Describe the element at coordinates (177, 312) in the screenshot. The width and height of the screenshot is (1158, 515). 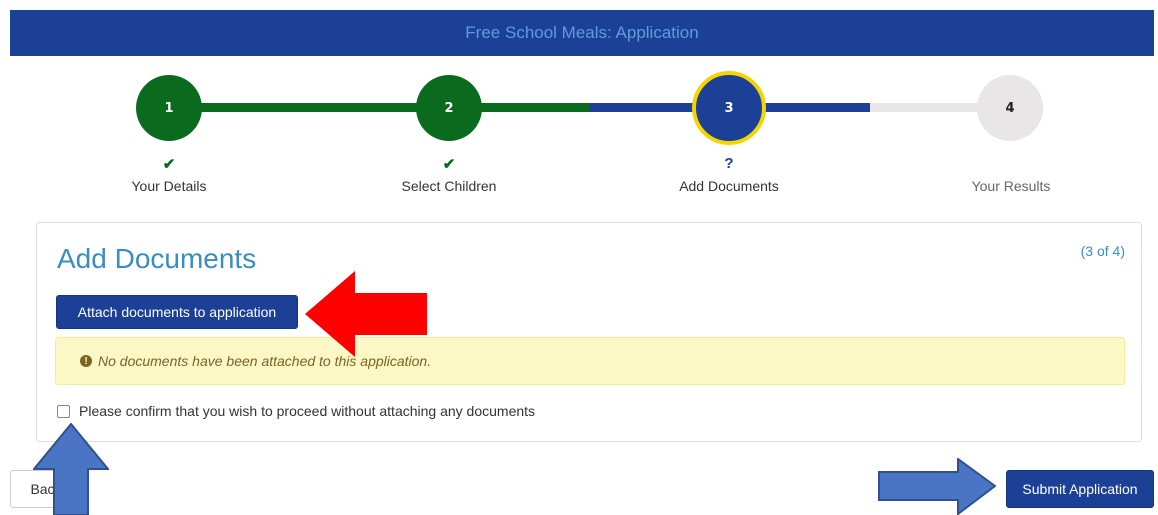
I see `attach-documents-button: Attach documents to application` at that location.